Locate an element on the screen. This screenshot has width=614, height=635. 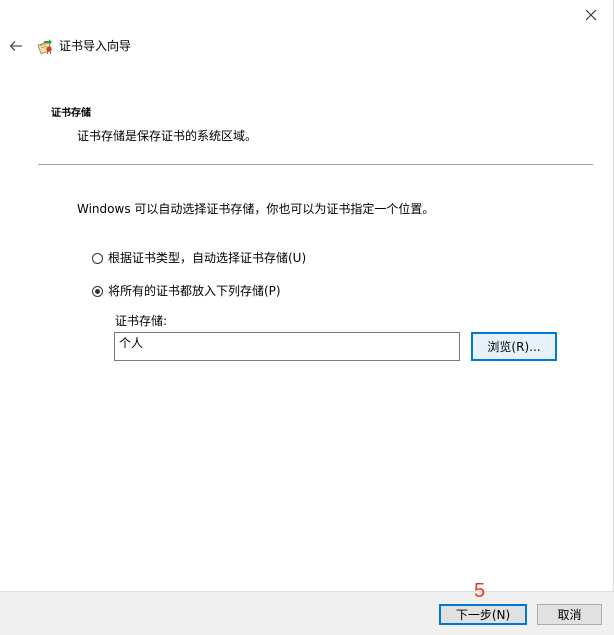
certificate-icon is located at coordinates (46, 46).